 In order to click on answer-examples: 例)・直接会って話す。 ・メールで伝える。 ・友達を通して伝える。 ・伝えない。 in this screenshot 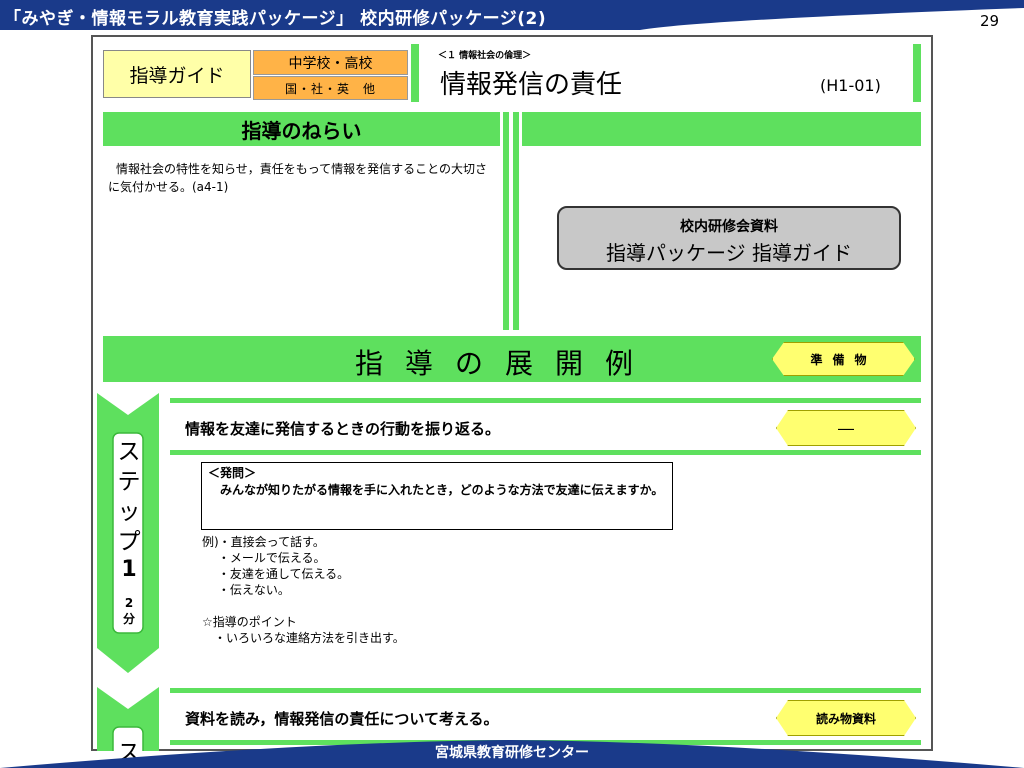, I will do `click(276, 566)`.